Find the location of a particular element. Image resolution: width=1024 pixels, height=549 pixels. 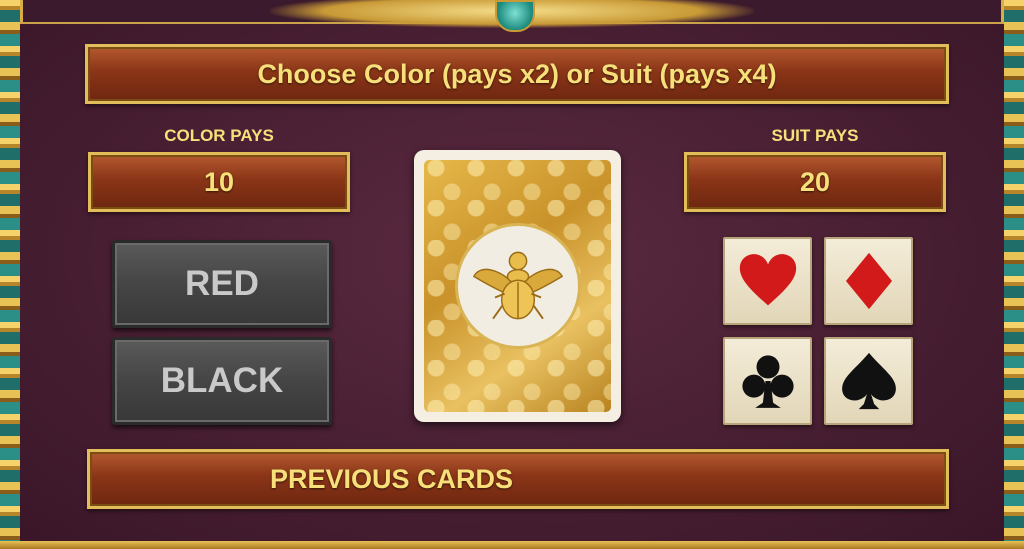

spade-icon is located at coordinates (868, 381).